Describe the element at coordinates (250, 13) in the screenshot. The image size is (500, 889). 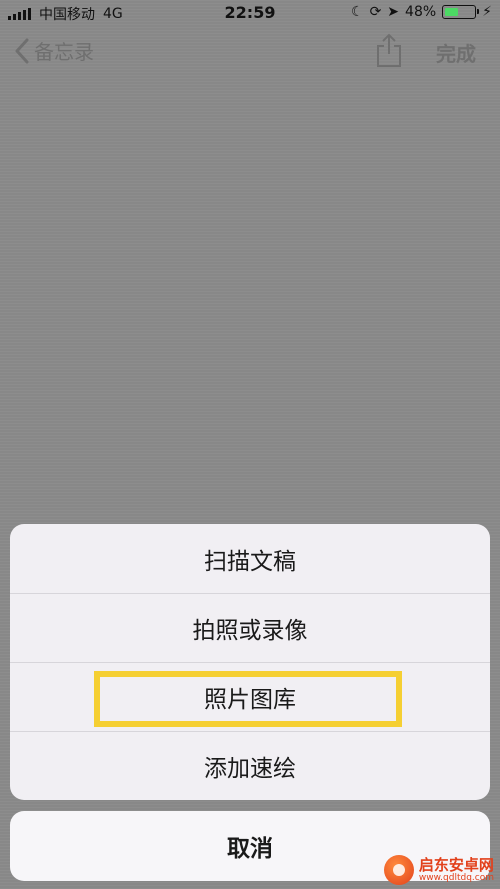
I see `status-bar: 中国移动 4G 22:59 ☾ ⟳ ➤ 48% ⚡` at that location.